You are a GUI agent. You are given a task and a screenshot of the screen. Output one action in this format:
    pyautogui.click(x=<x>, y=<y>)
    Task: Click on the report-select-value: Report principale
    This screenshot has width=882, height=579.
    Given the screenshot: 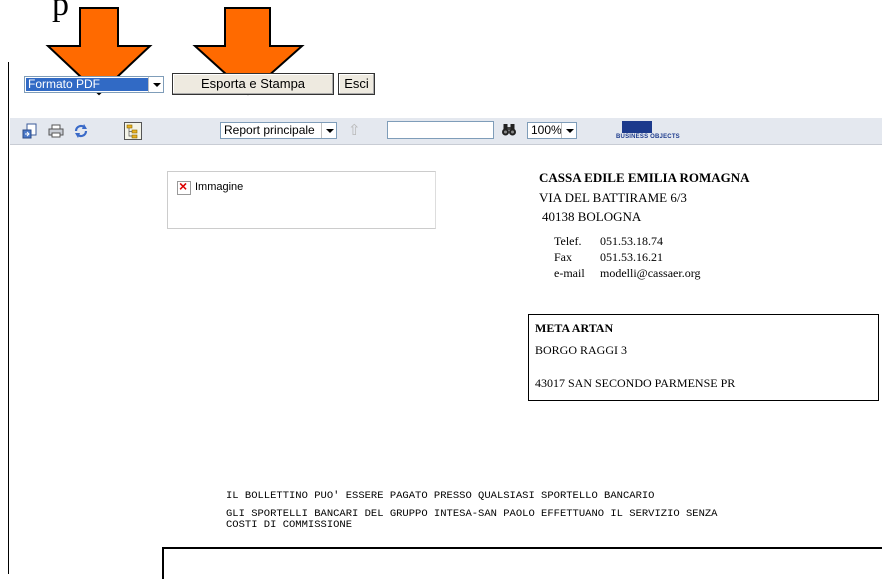 What is the action you would take?
    pyautogui.click(x=269, y=130)
    